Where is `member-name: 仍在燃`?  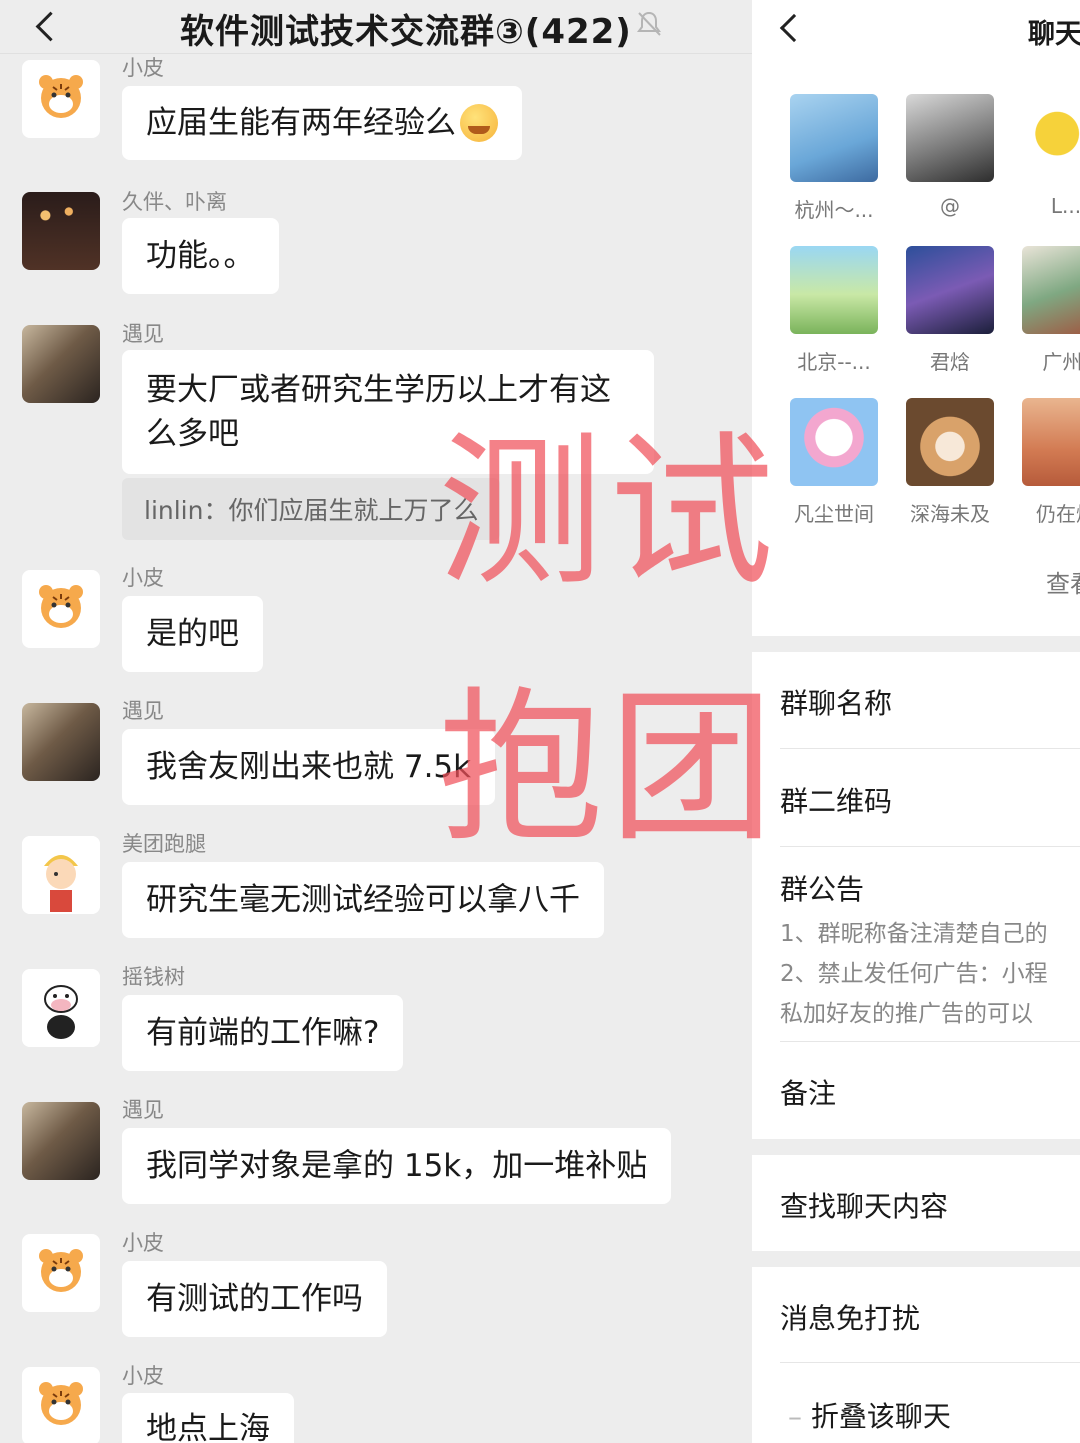
member-name: 仍在燃 is located at coordinates (1058, 514).